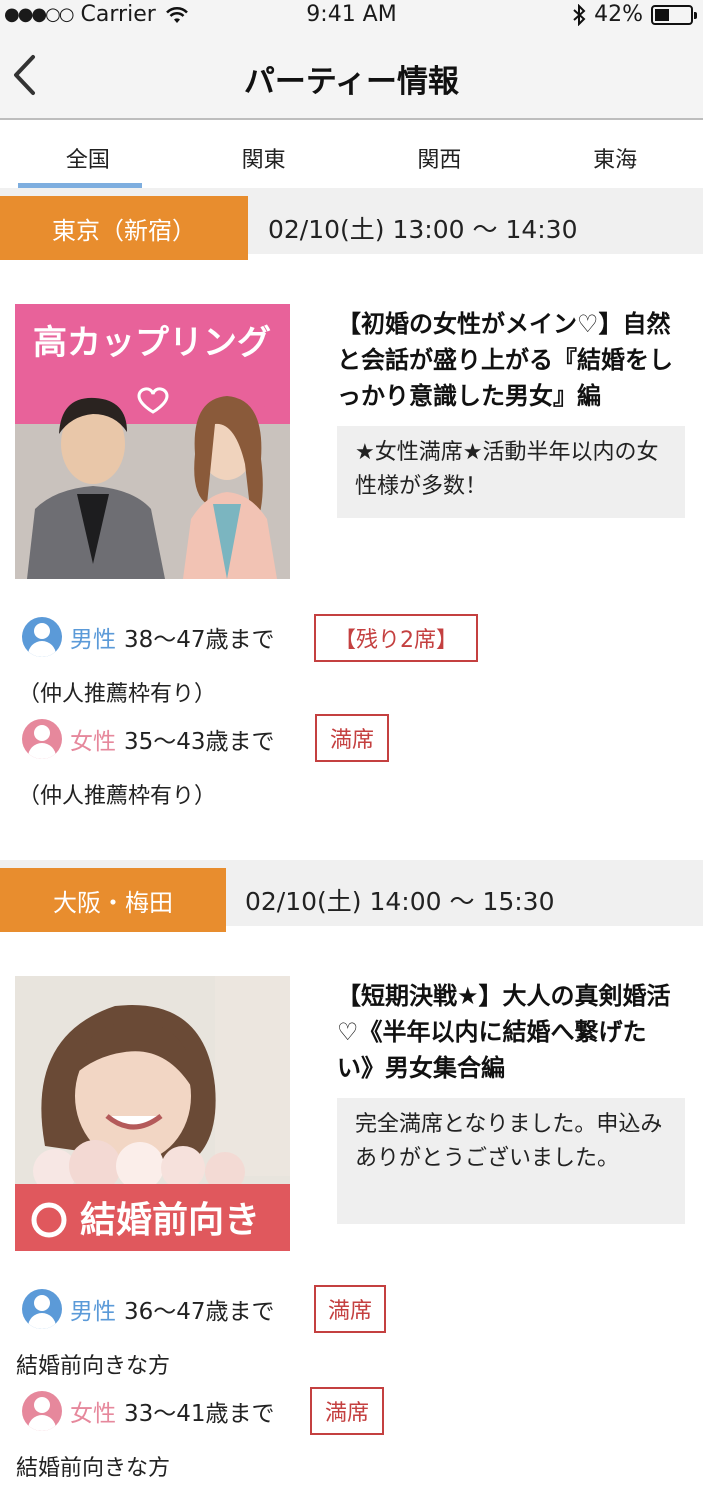 The image size is (703, 1500). I want to click on event-header: 東京（新宿） 02/10(土) 13:00 〜 14:30, so click(351, 224).